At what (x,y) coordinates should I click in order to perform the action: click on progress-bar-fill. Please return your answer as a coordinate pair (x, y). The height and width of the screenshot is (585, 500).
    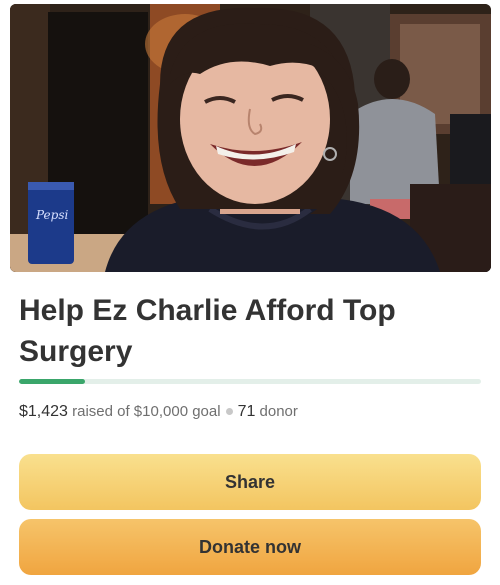
    Looking at the image, I should click on (52, 381).